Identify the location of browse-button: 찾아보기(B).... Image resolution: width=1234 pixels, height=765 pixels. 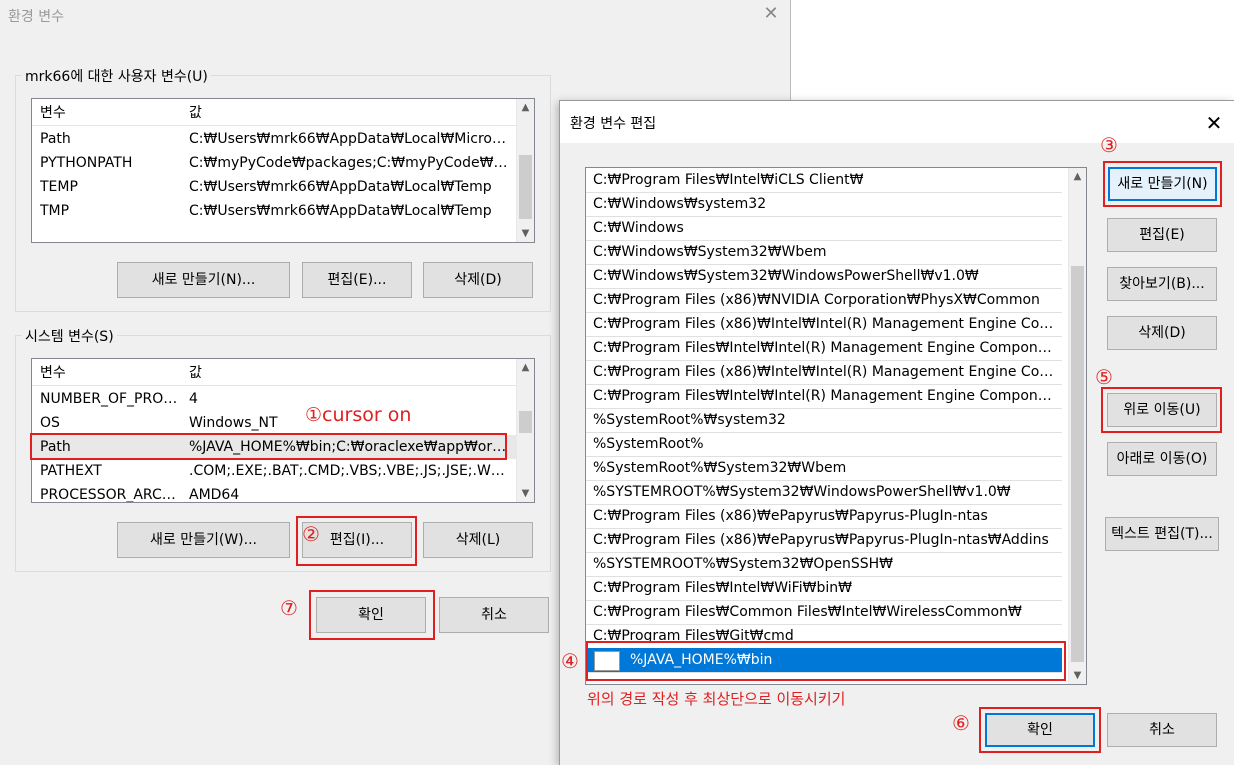
(1162, 284).